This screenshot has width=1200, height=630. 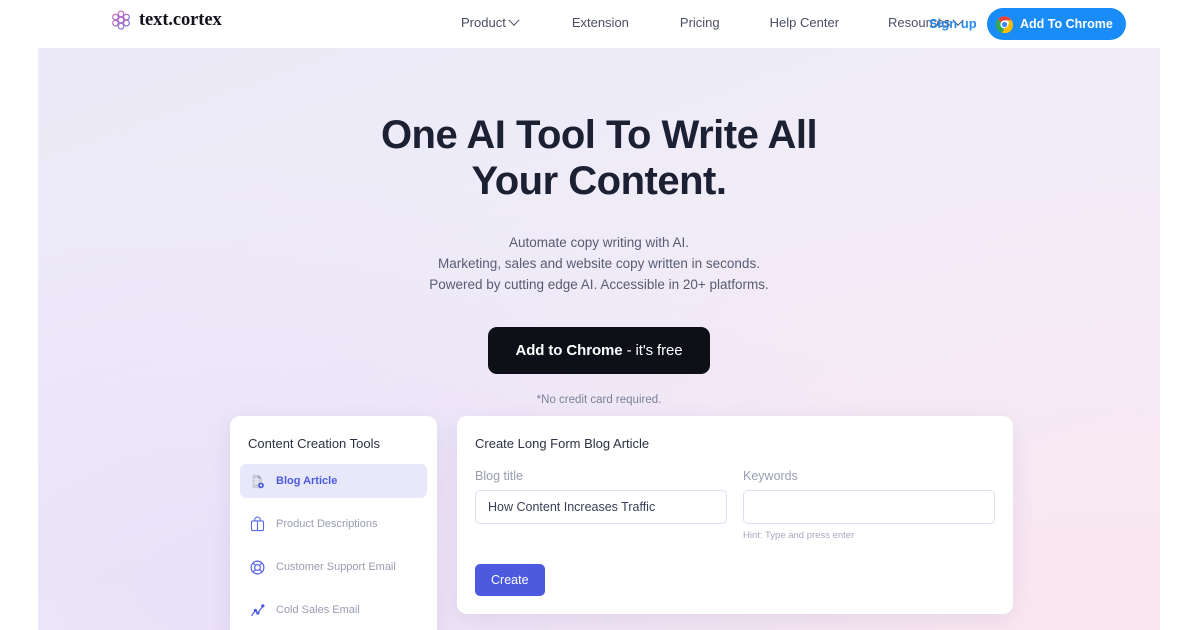 What do you see at coordinates (180, 19) in the screenshot?
I see `logo-text: text.cortex` at bounding box center [180, 19].